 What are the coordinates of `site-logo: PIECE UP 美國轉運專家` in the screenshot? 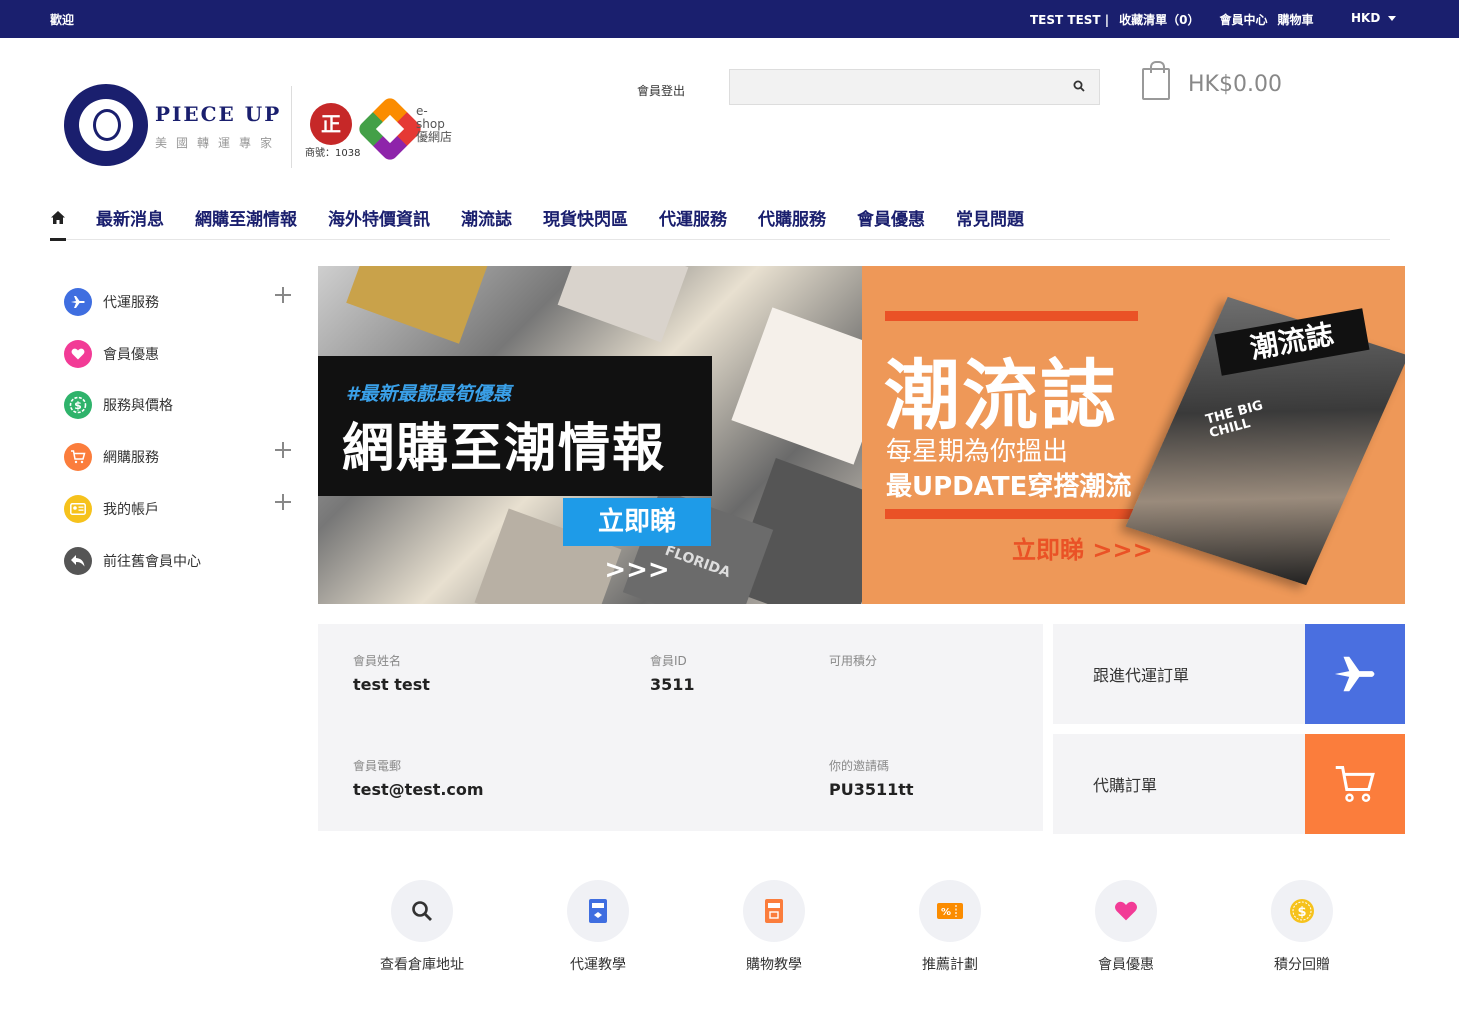 It's located at (174, 126).